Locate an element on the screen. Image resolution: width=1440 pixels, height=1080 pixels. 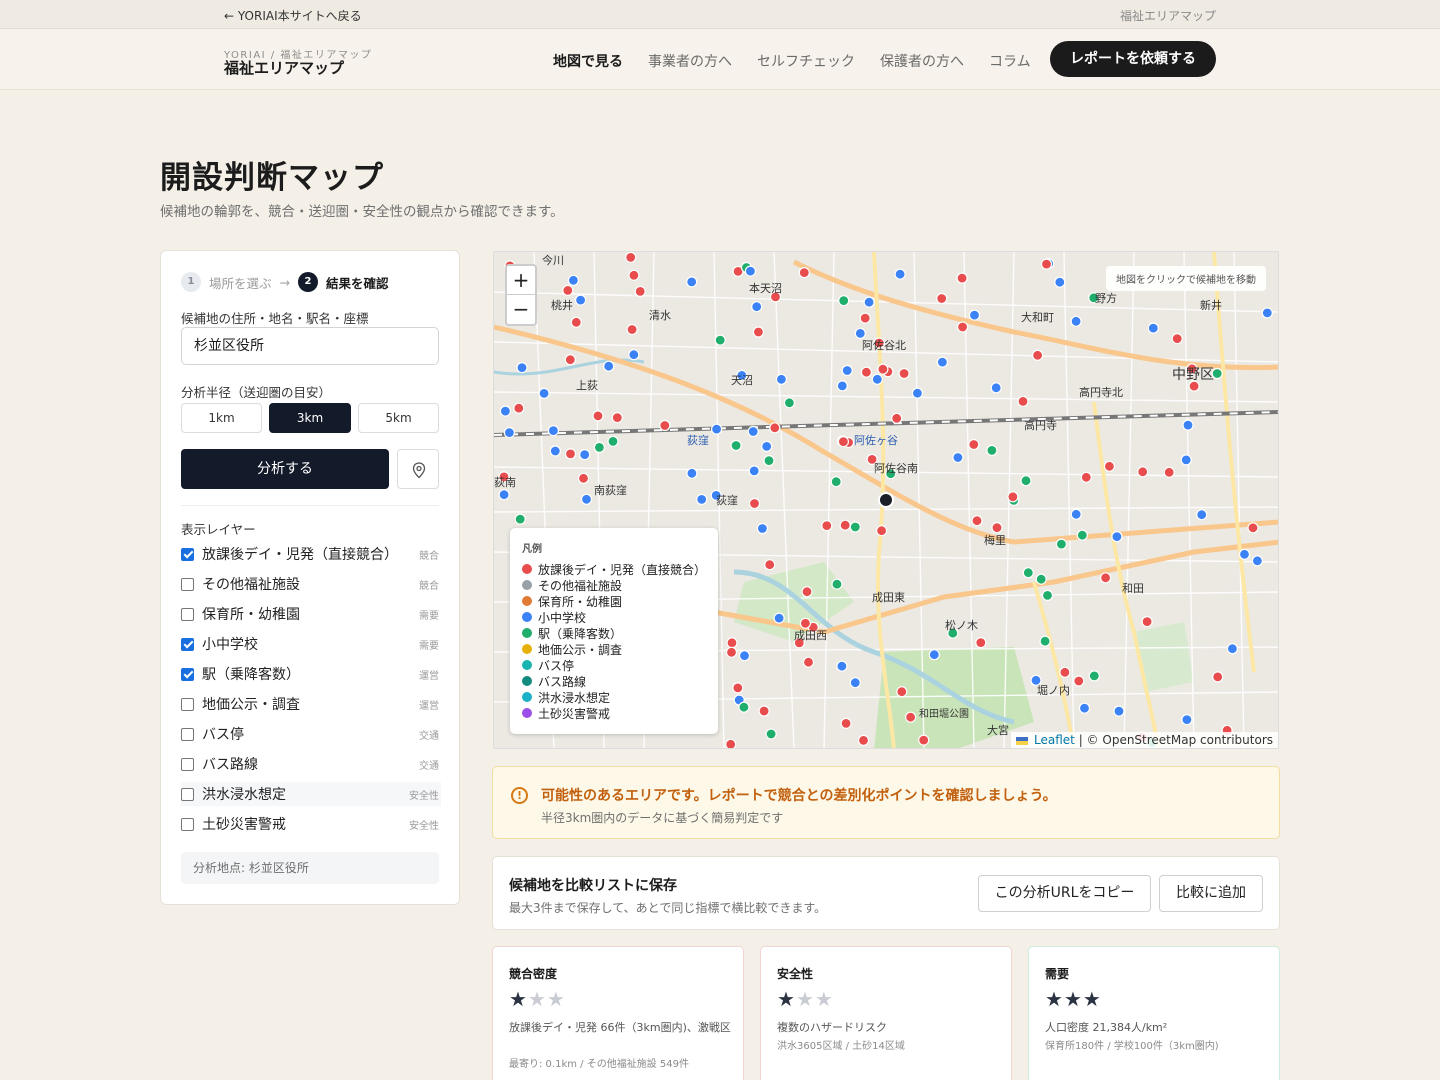
radius-5km-button: 5km is located at coordinates (398, 418).